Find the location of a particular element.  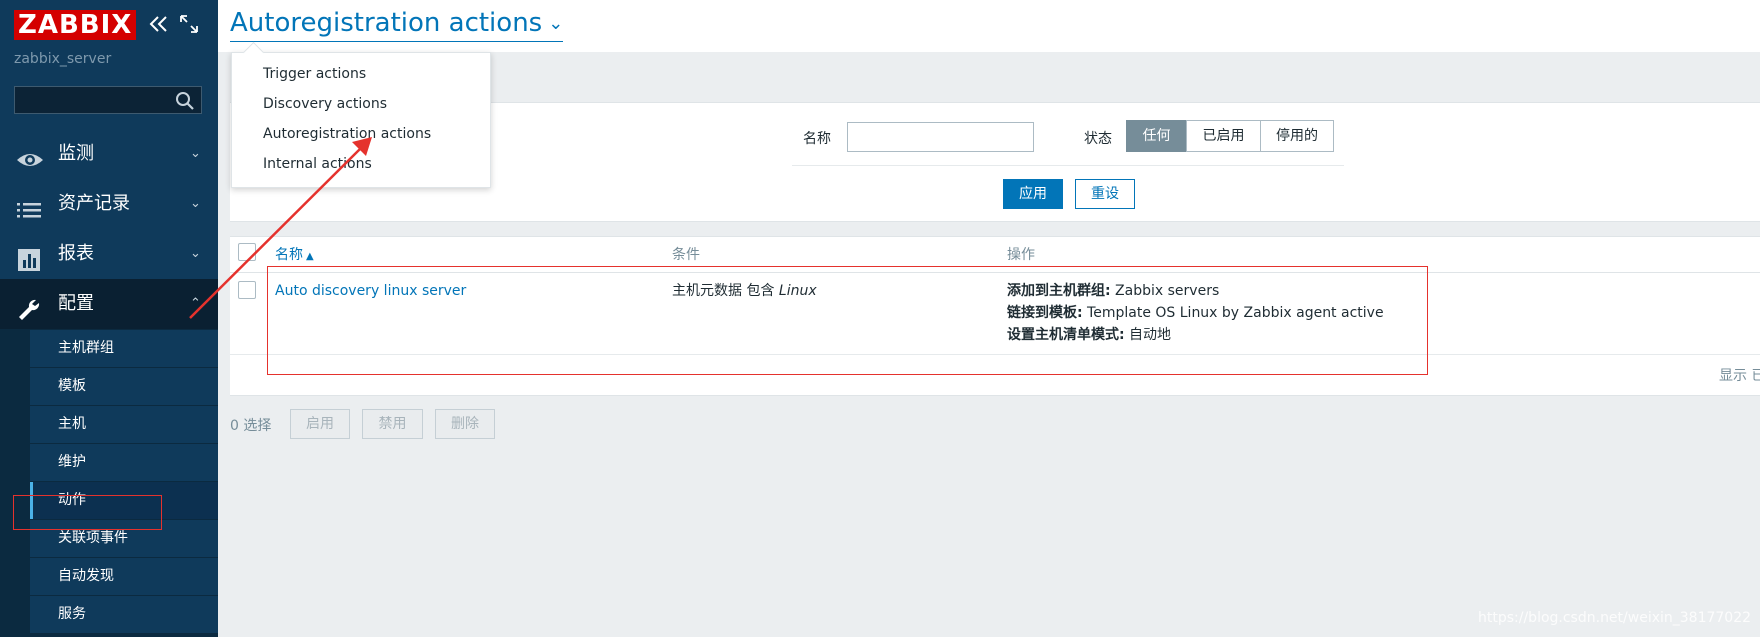

reset-button: 重设 is located at coordinates (1105, 194).